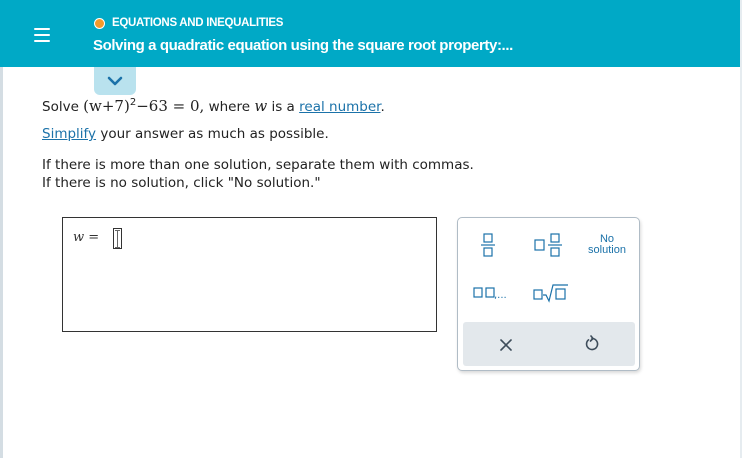 The image size is (742, 458). I want to click on text-cursor-icon, so click(117, 239).